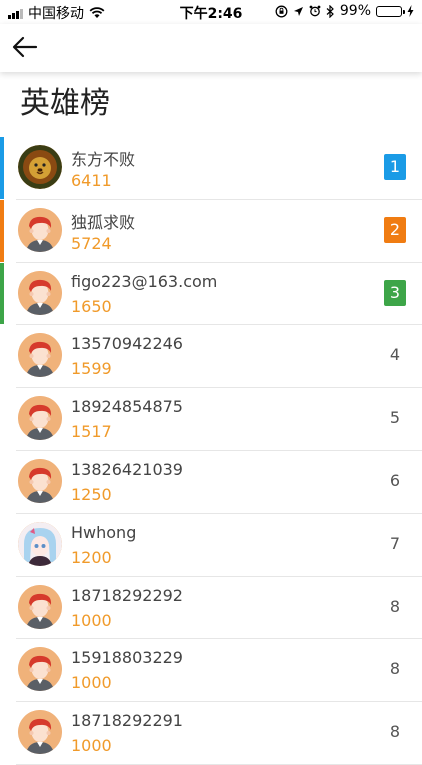  I want to click on leaderboard-row: Hwhong 1200 7, so click(219, 545).